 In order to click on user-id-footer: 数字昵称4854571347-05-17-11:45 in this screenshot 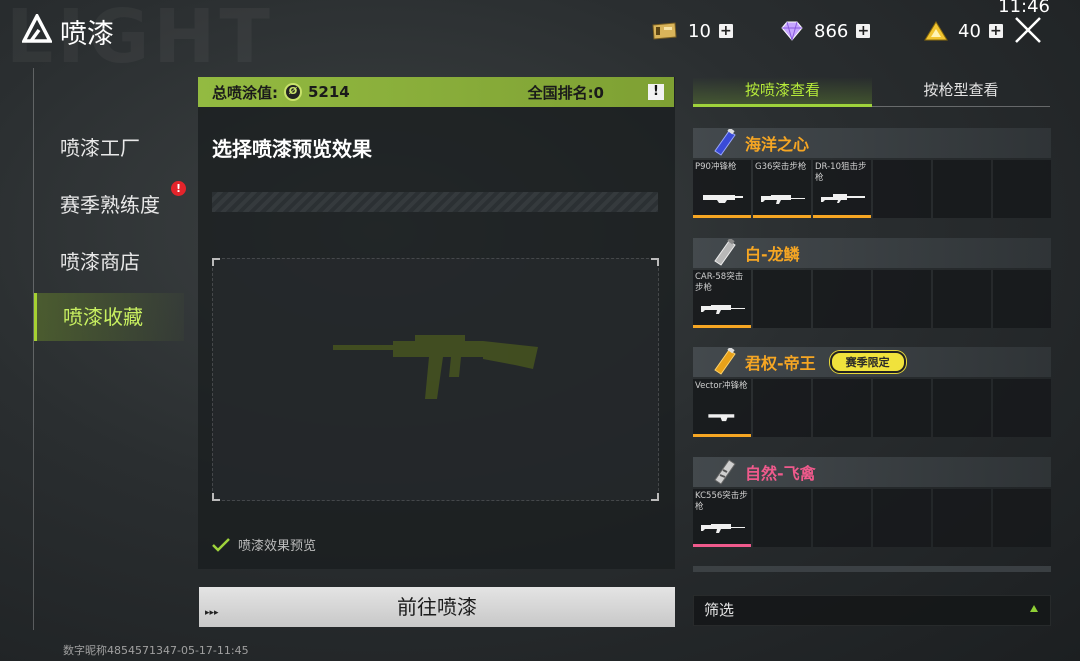, I will do `click(156, 650)`.